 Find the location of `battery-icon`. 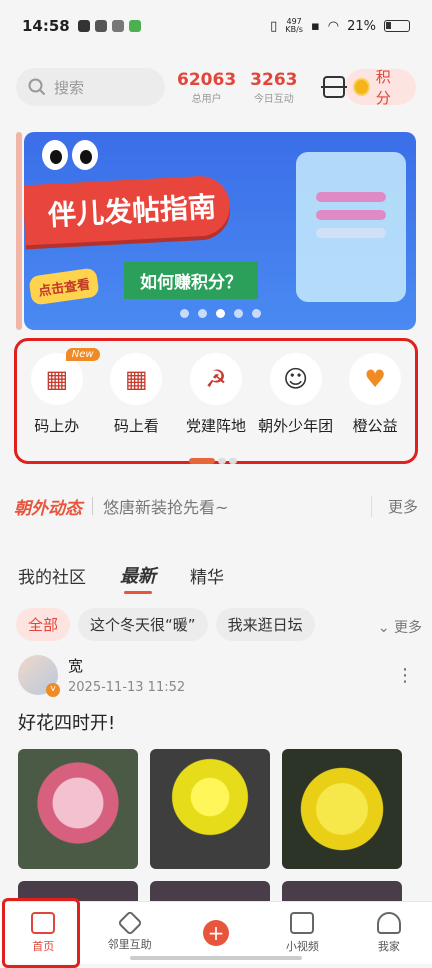

battery-icon is located at coordinates (397, 26).